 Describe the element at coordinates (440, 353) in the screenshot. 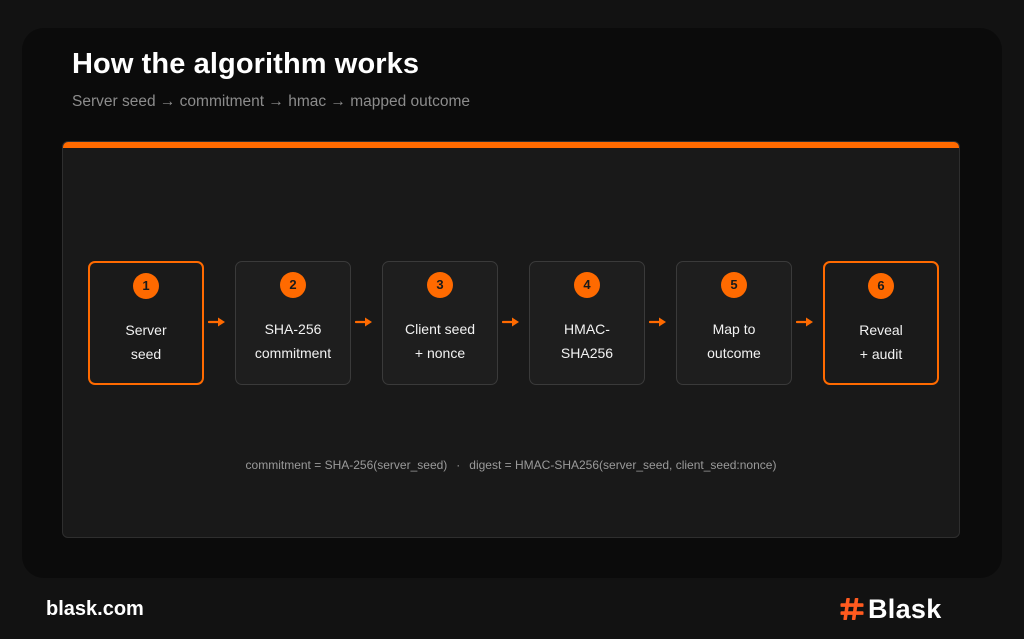

I see `step-label-line-2: + nonce` at that location.